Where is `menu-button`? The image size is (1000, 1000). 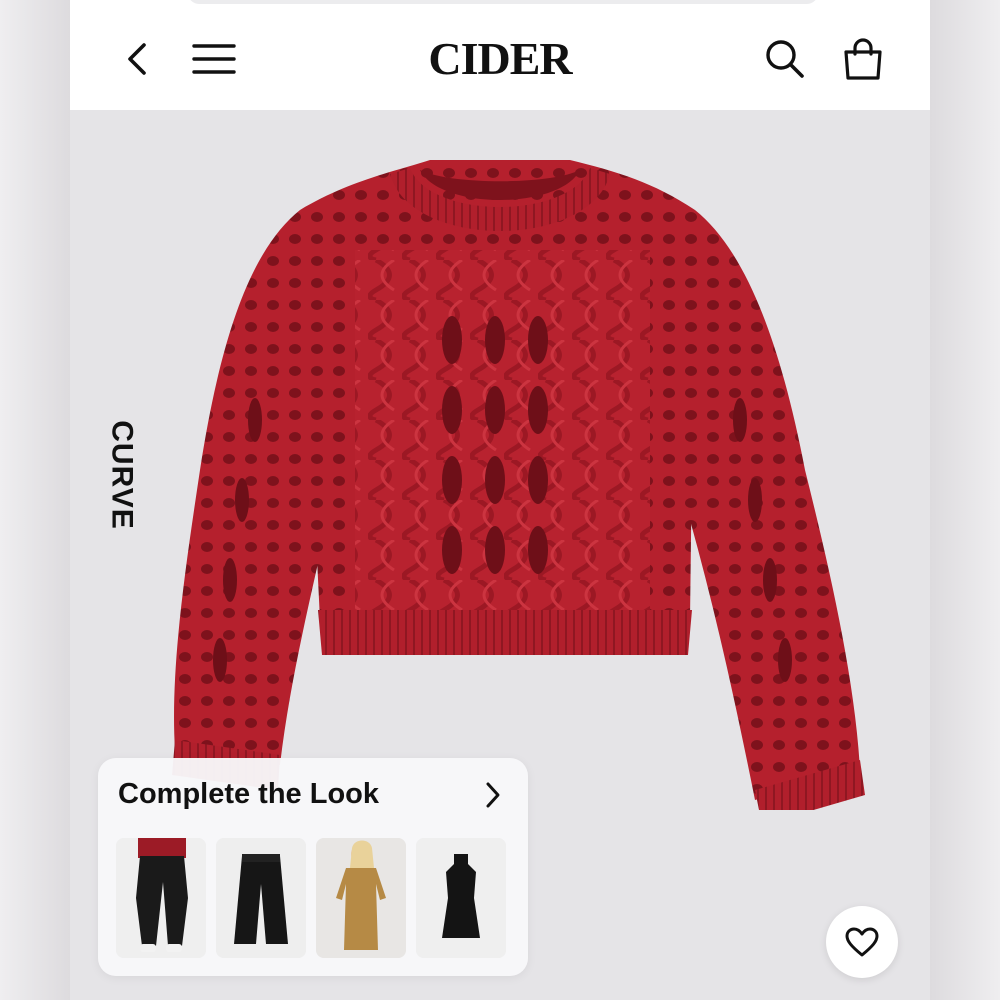 menu-button is located at coordinates (214, 59).